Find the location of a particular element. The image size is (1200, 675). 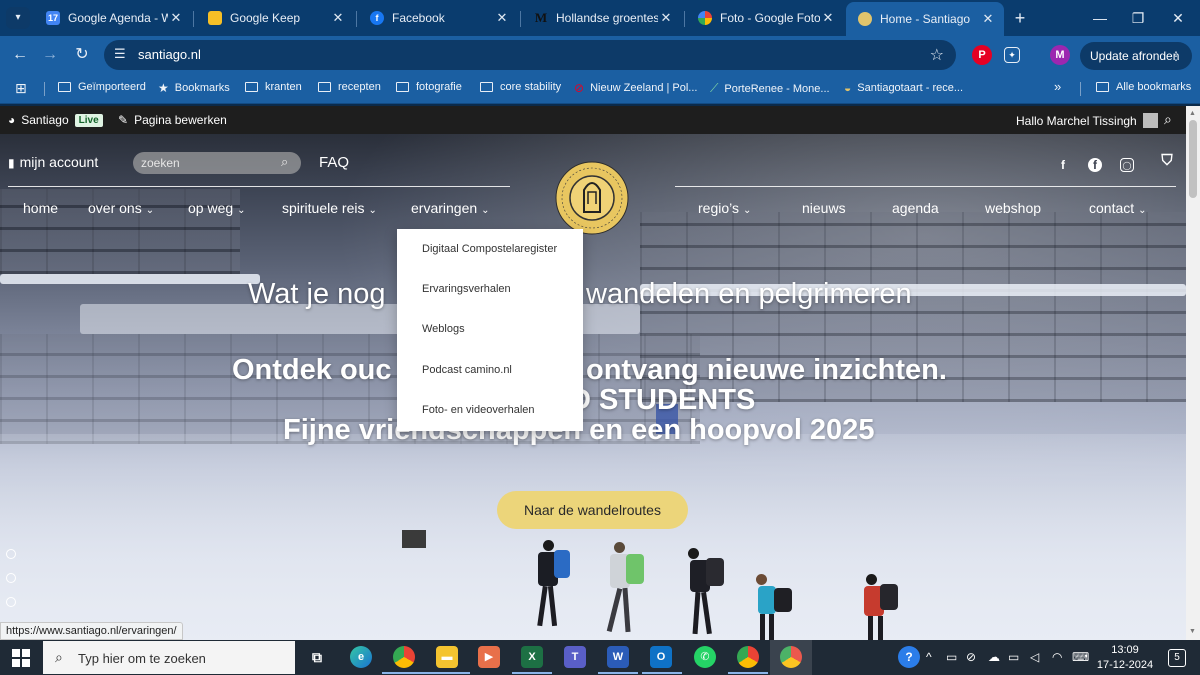

nav-home: home is located at coordinates (40, 208).